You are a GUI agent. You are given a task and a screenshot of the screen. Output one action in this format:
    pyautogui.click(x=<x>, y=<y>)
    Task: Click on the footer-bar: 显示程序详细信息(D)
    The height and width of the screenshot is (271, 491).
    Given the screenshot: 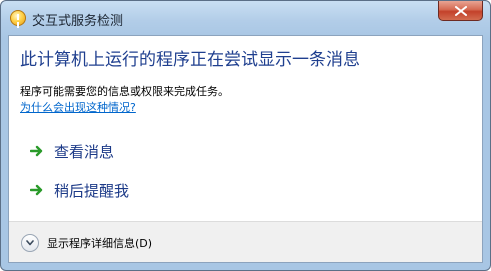 What is the action you would take?
    pyautogui.click(x=245, y=241)
    